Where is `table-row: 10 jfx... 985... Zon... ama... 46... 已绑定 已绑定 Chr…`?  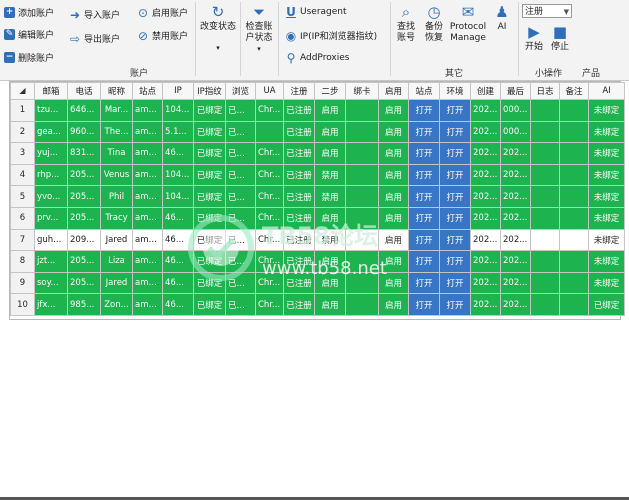 table-row: 10 jfx... 985... Zon... ama... 46... 已绑定 已绑定 Chr… is located at coordinates (317, 304).